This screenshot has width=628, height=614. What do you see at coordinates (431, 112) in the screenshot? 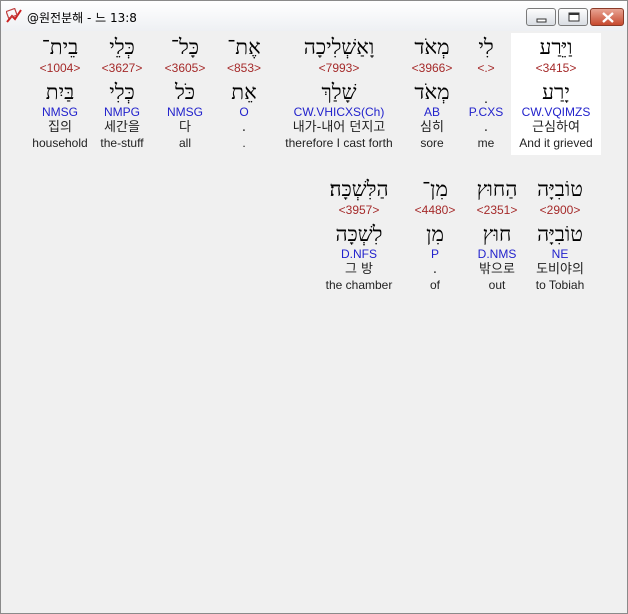
I see `morphology-code: AB` at bounding box center [431, 112].